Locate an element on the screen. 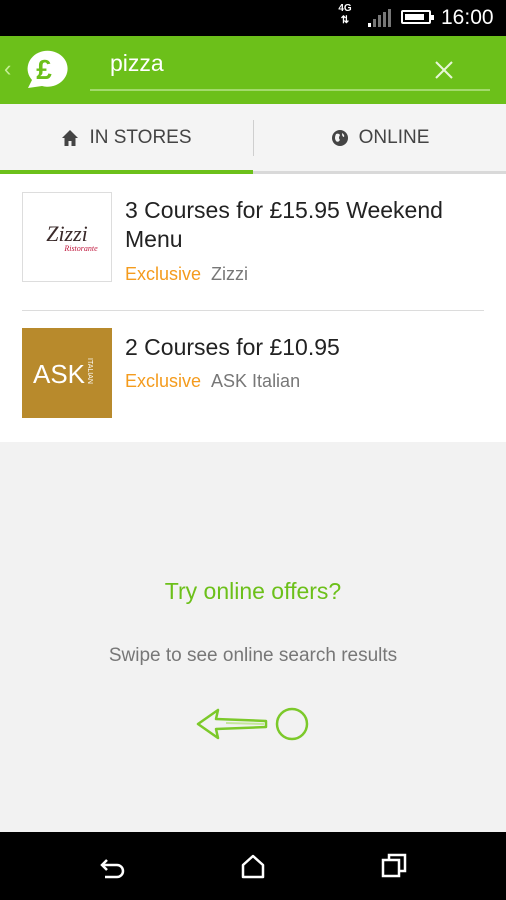  offer-meta: Exclusive ASK Italian is located at coordinates (212, 381).